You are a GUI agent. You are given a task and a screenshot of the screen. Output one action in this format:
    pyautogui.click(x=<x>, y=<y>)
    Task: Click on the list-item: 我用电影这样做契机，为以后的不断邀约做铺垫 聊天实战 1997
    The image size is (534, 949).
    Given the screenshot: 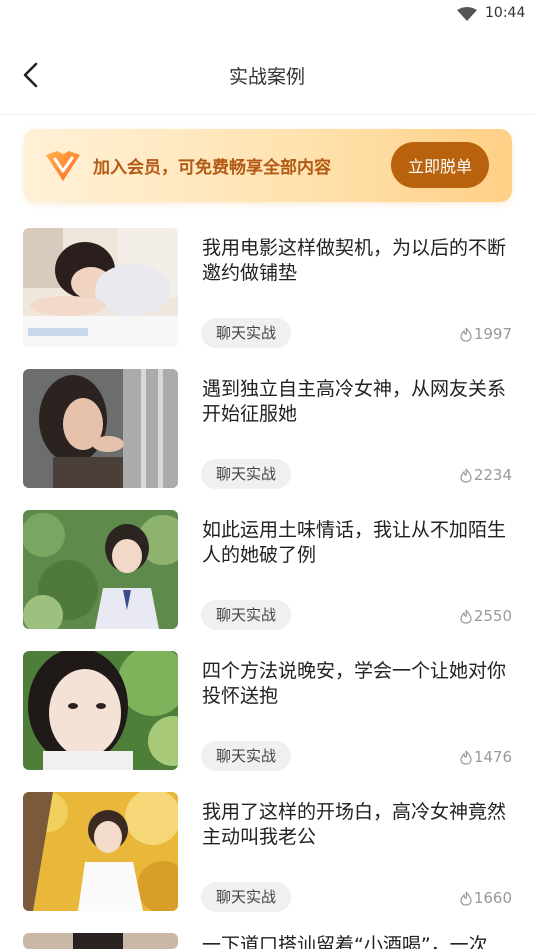 What is the action you would take?
    pyautogui.click(x=267, y=288)
    